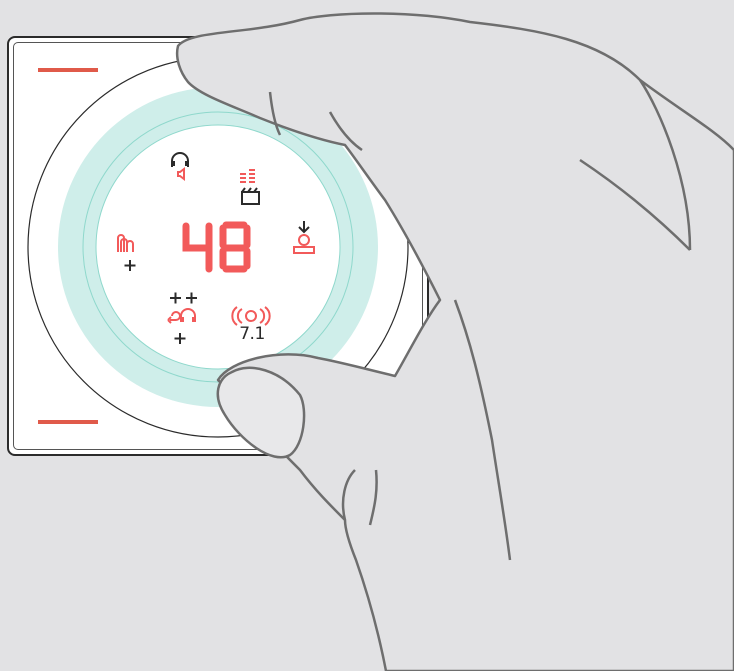  I want to click on surround-label: 7.1, so click(252, 334).